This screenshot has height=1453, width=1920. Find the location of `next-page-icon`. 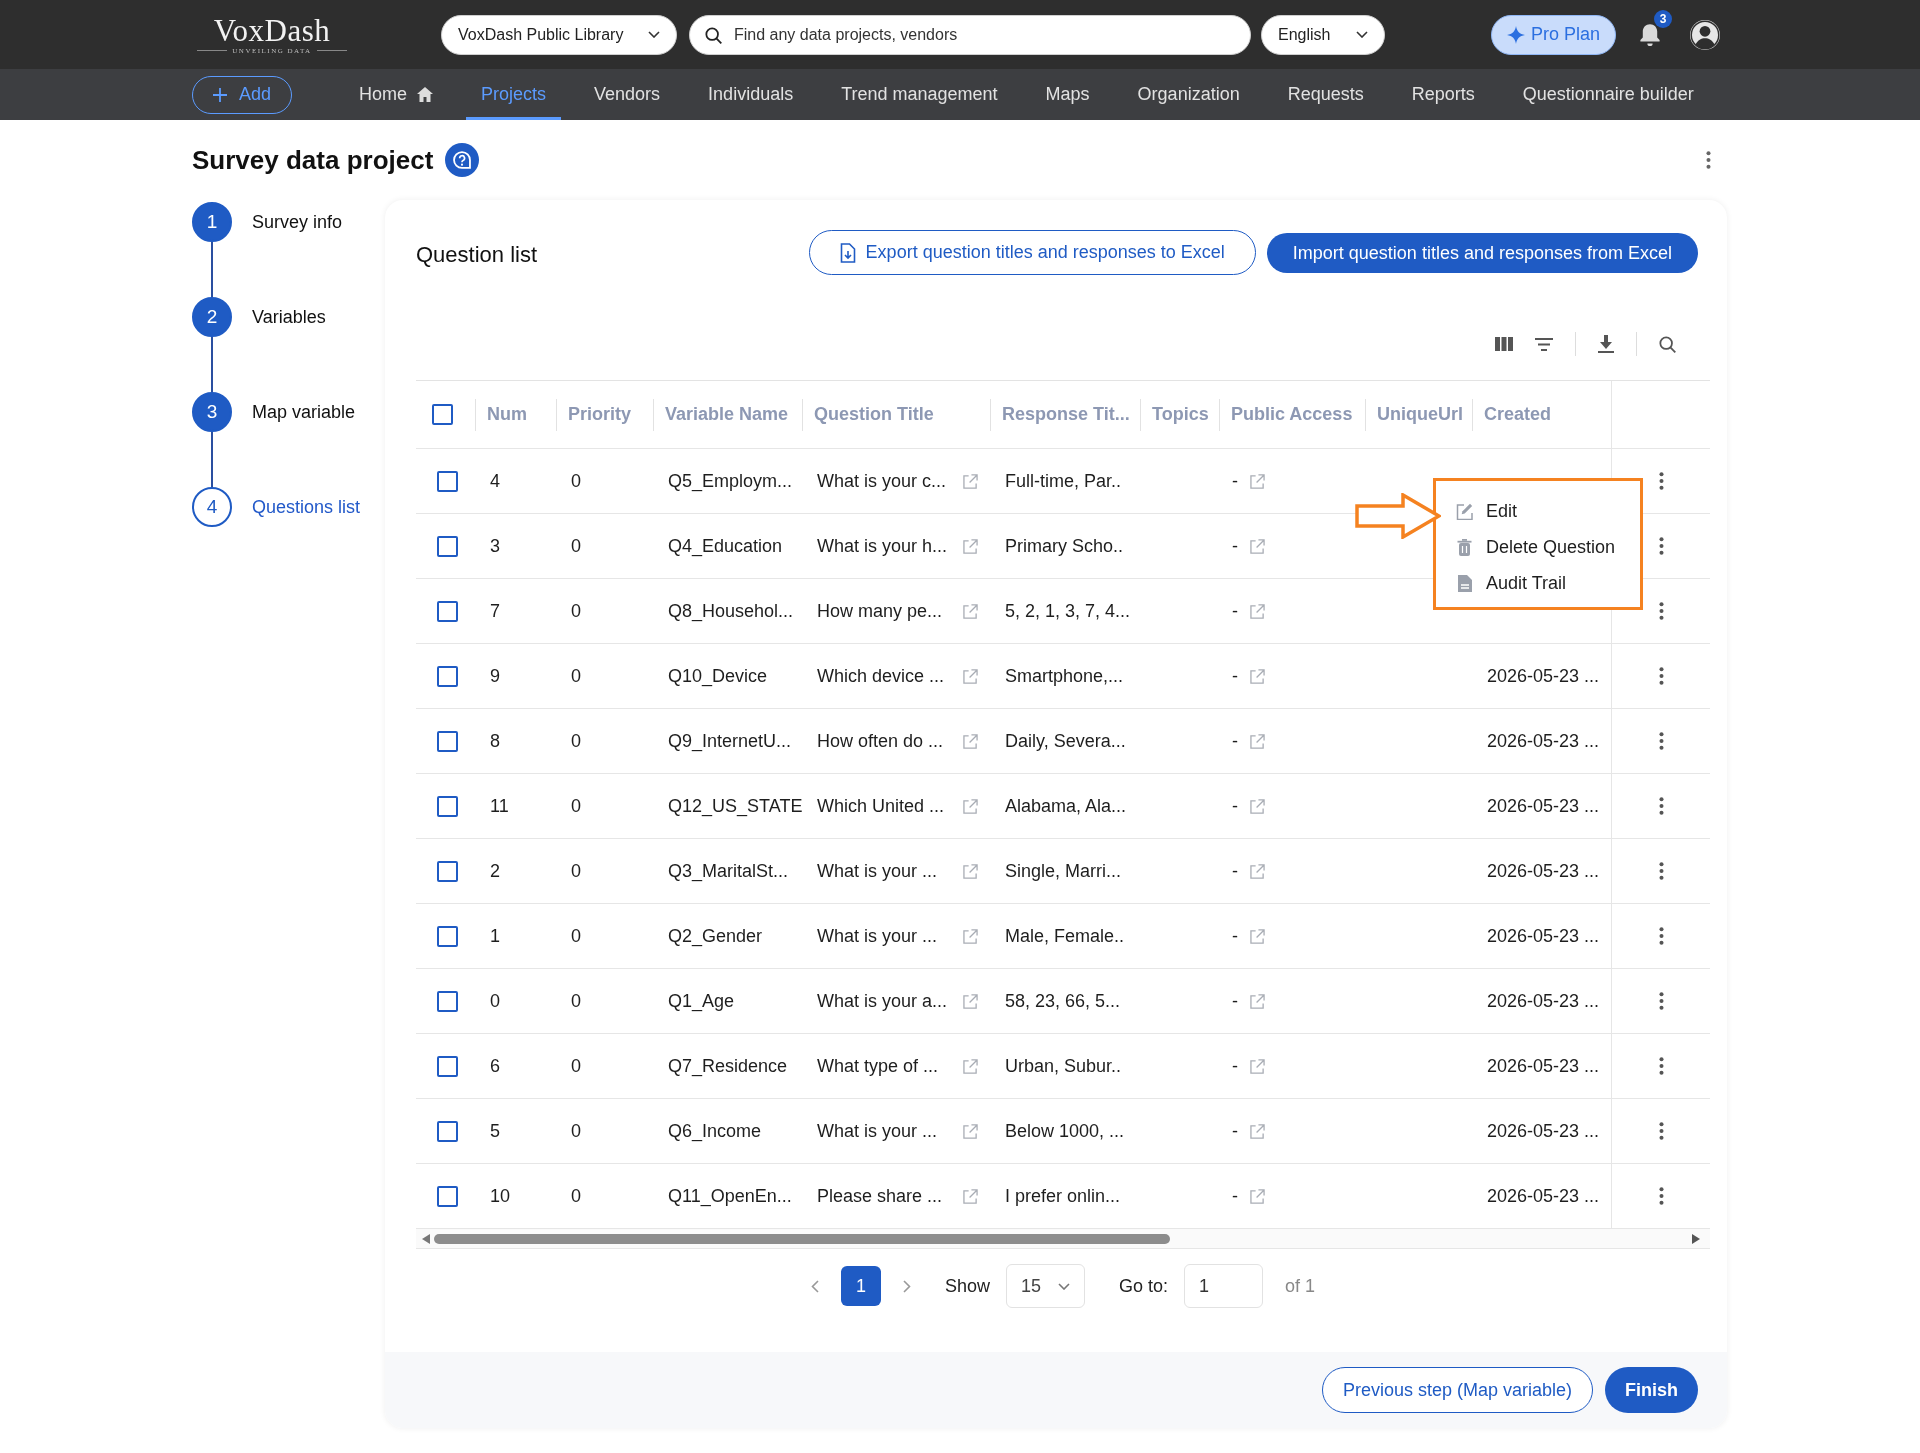

next-page-icon is located at coordinates (906, 1286).